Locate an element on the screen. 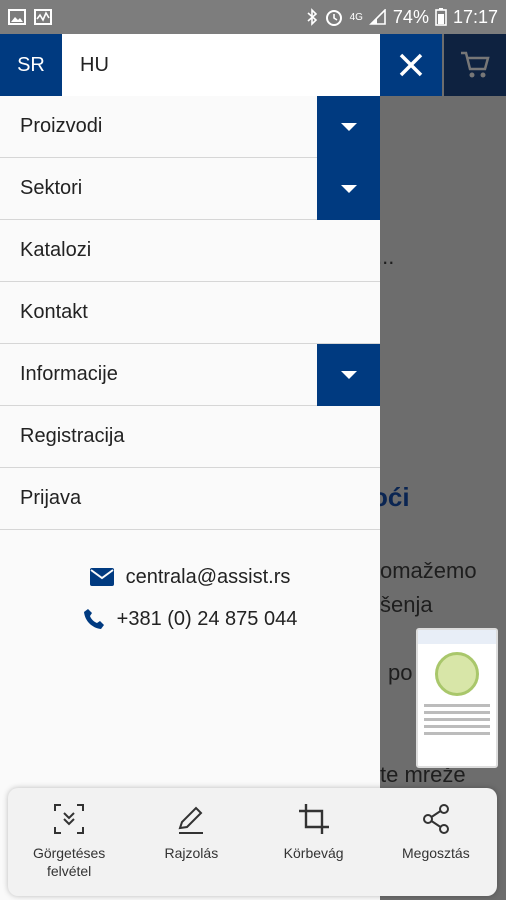 The image size is (506, 900). mail-icon is located at coordinates (101, 577).